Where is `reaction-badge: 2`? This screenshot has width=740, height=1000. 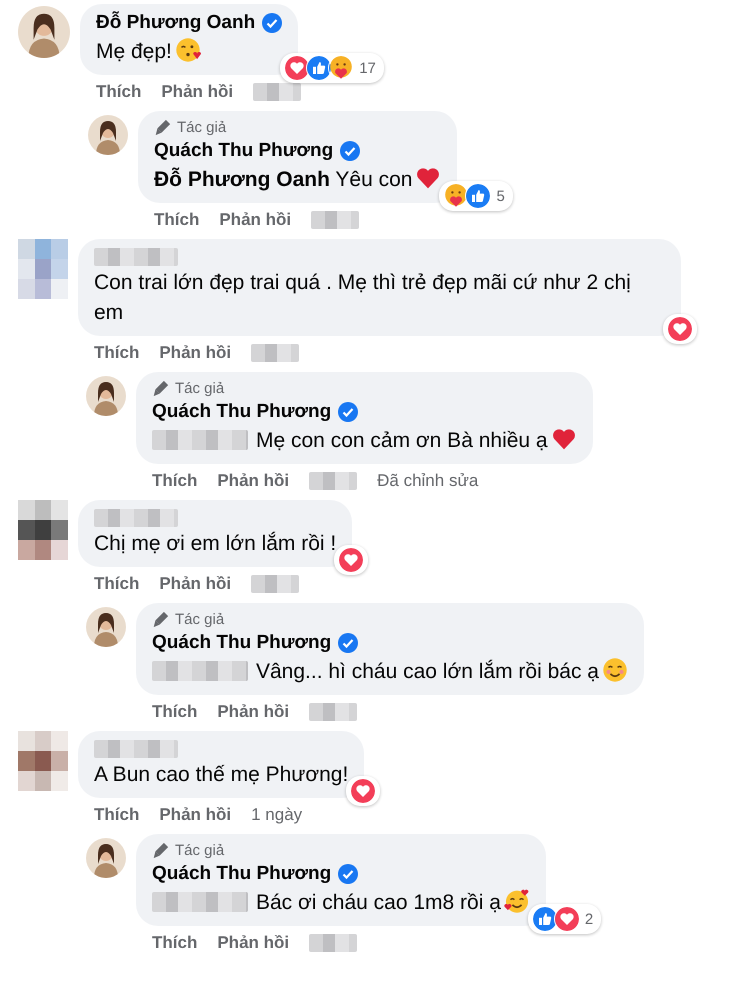 reaction-badge: 2 is located at coordinates (565, 919).